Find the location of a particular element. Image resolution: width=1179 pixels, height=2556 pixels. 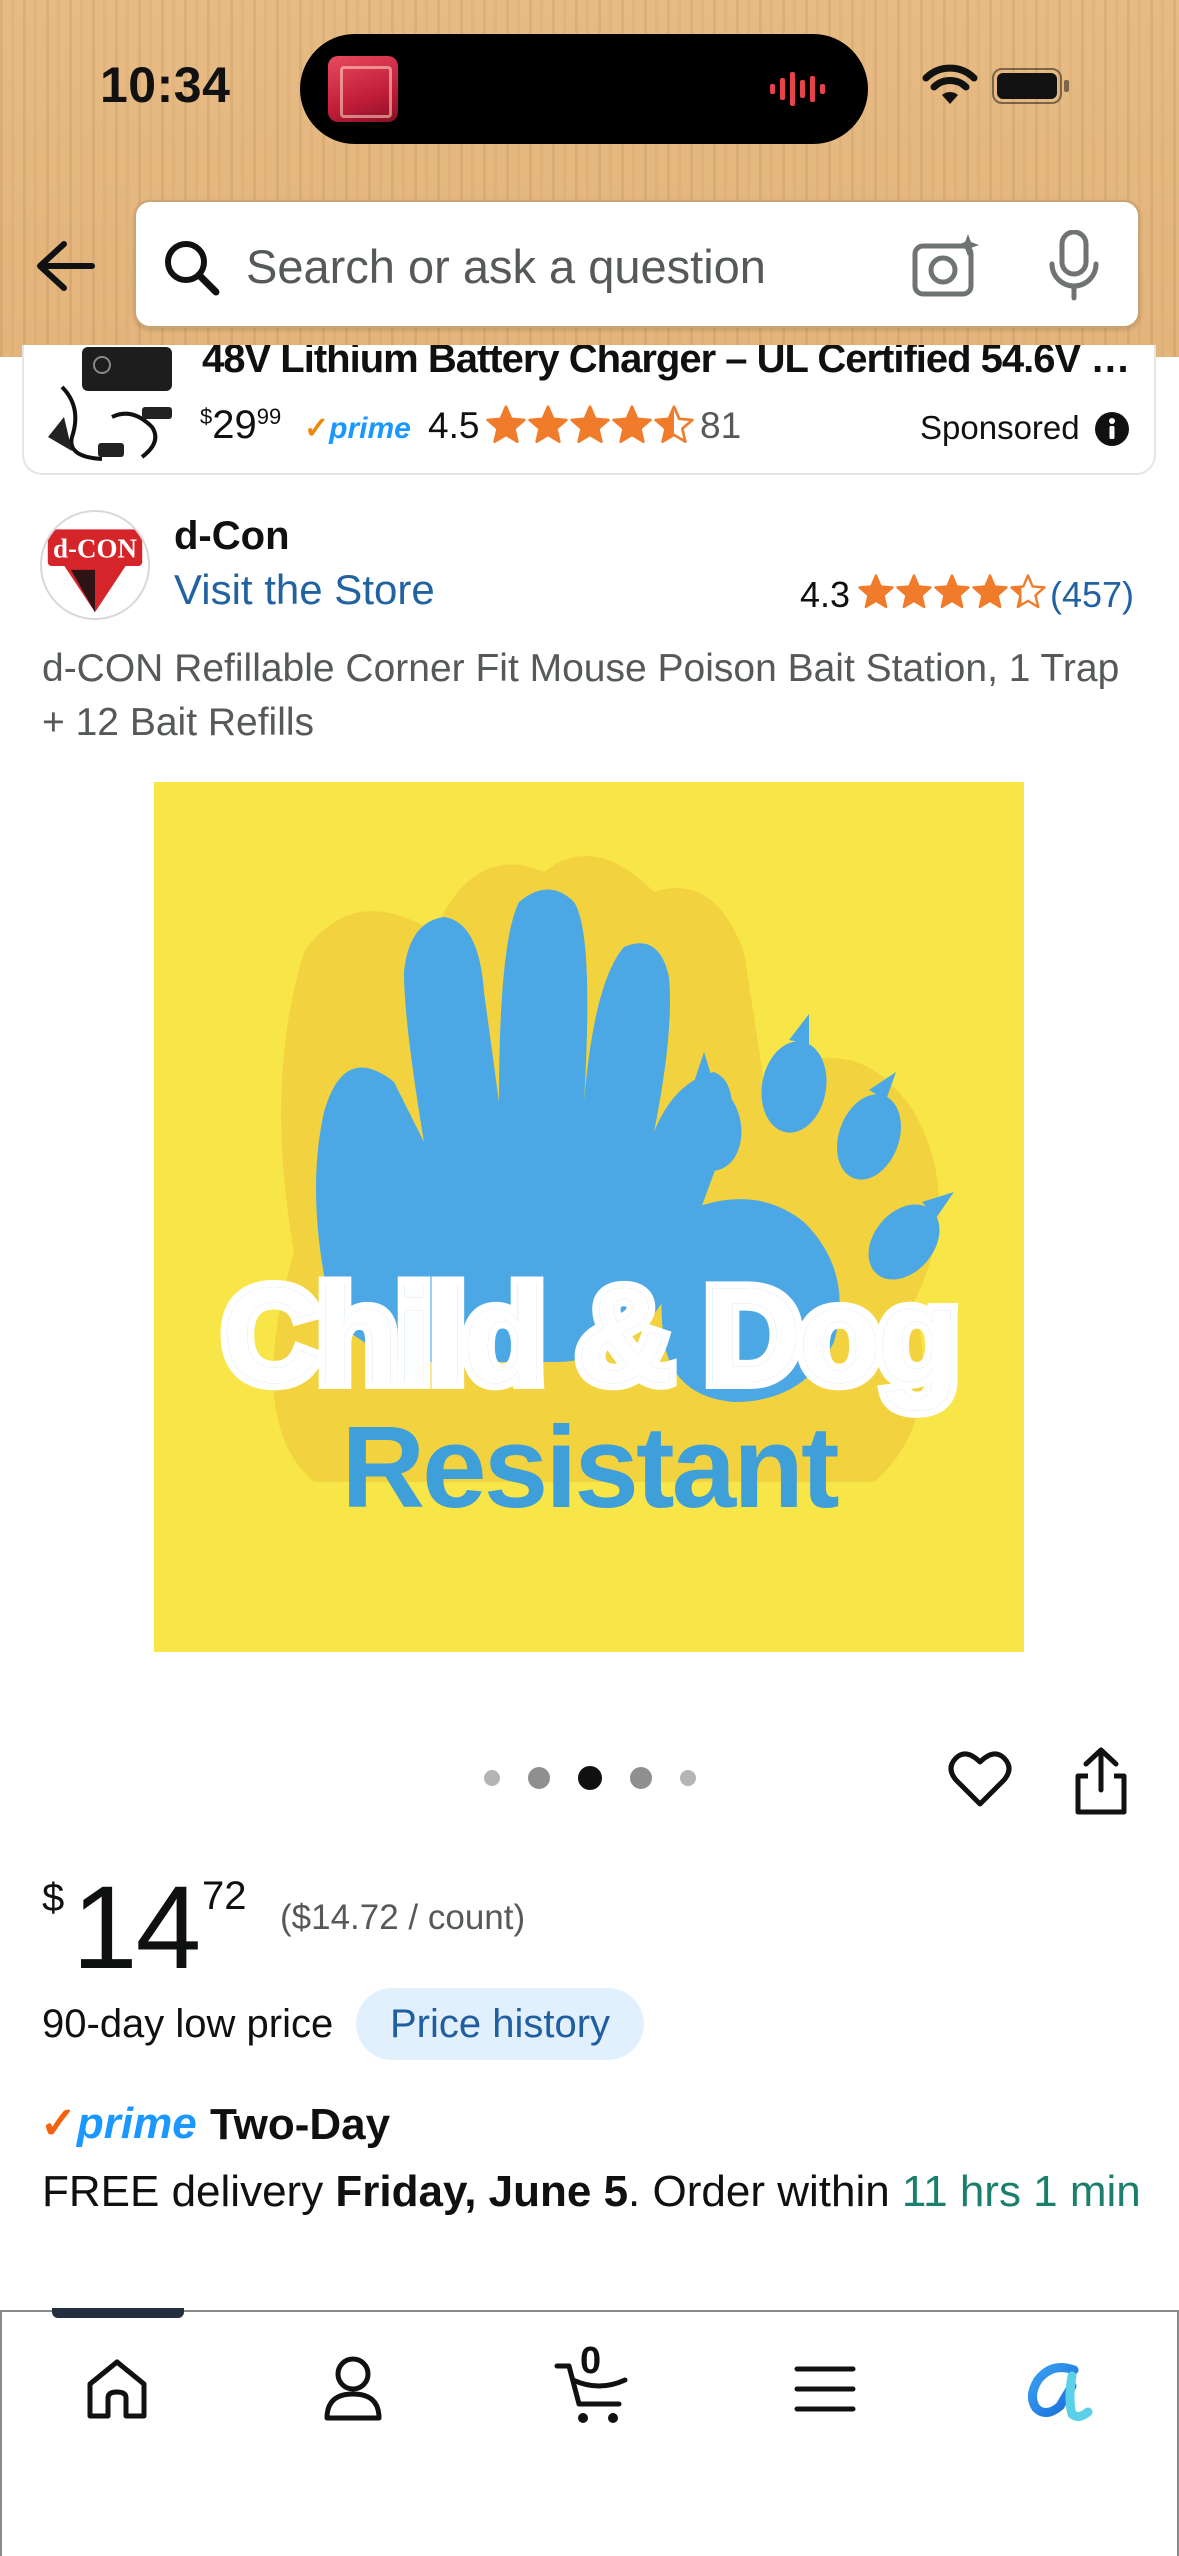

back-arrow-icon is located at coordinates (65, 266).